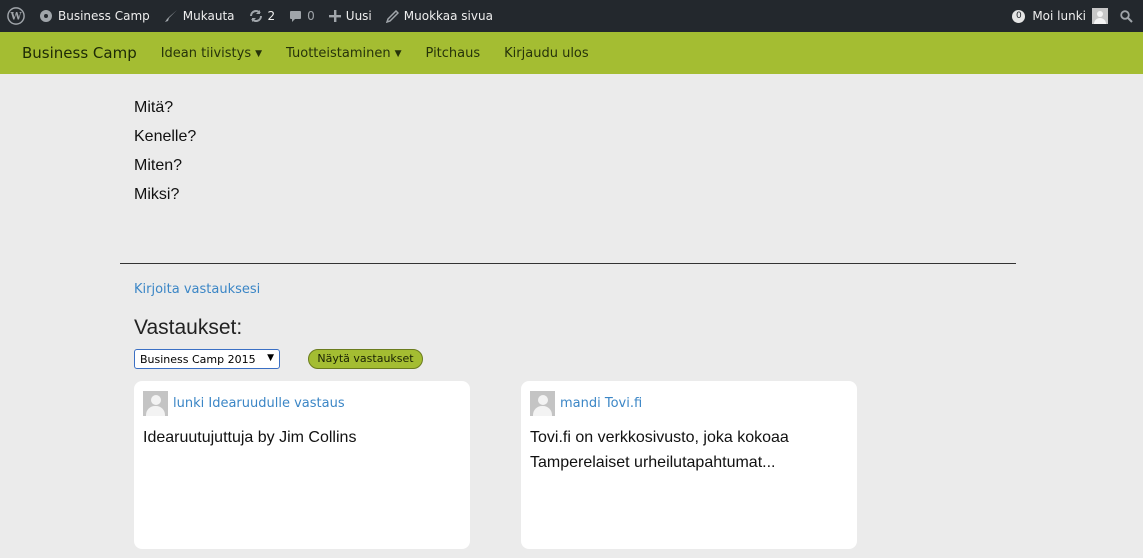 This screenshot has height=558, width=1143. I want to click on brand-link: Business Camp, so click(79, 53).